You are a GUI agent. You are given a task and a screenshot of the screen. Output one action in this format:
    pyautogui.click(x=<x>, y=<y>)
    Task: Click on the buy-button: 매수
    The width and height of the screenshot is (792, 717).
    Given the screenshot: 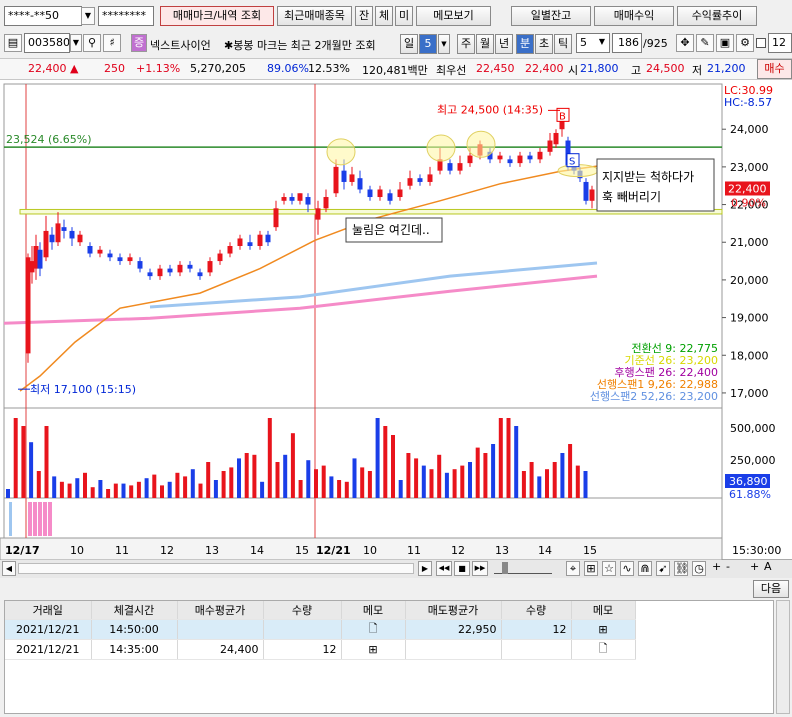 What is the action you would take?
    pyautogui.click(x=774, y=69)
    